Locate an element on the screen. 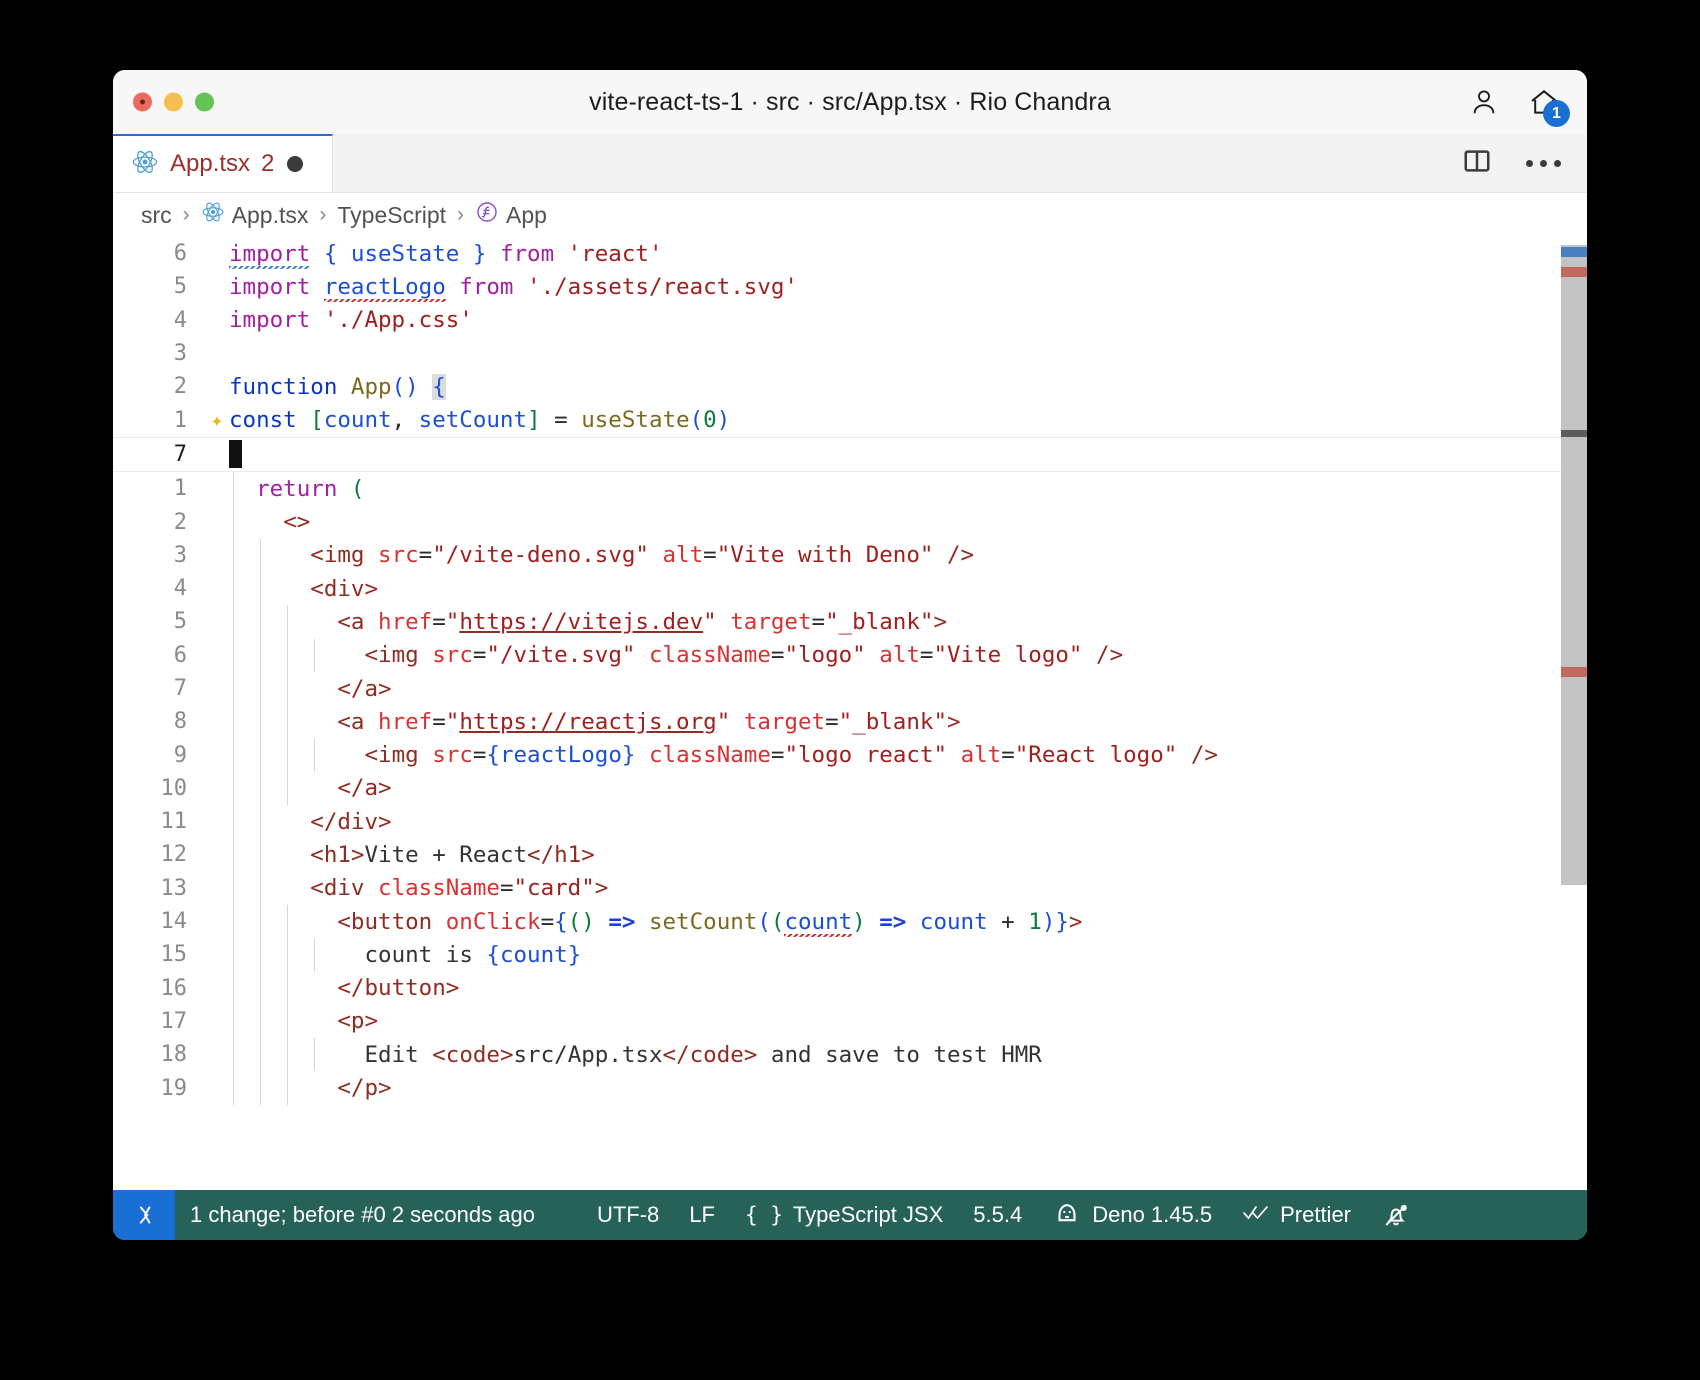 This screenshot has width=1700, height=1380. line-number: 7 is located at coordinates (180, 688).